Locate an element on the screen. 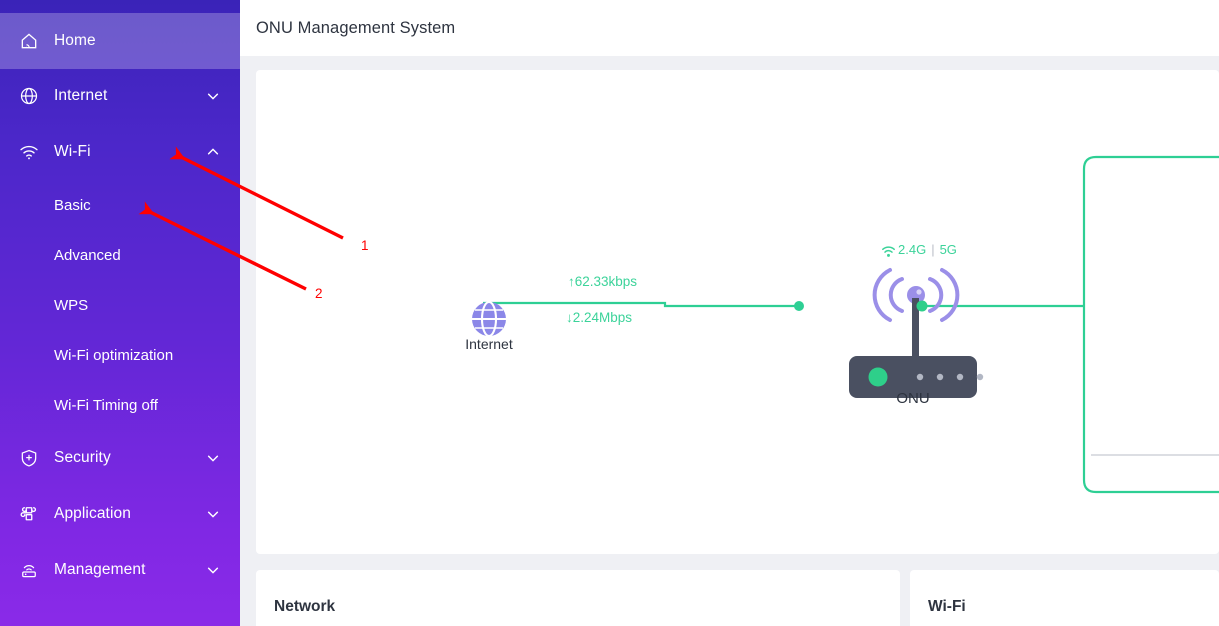 Image resolution: width=1219 pixels, height=626 pixels. apps-icon is located at coordinates (29, 514).